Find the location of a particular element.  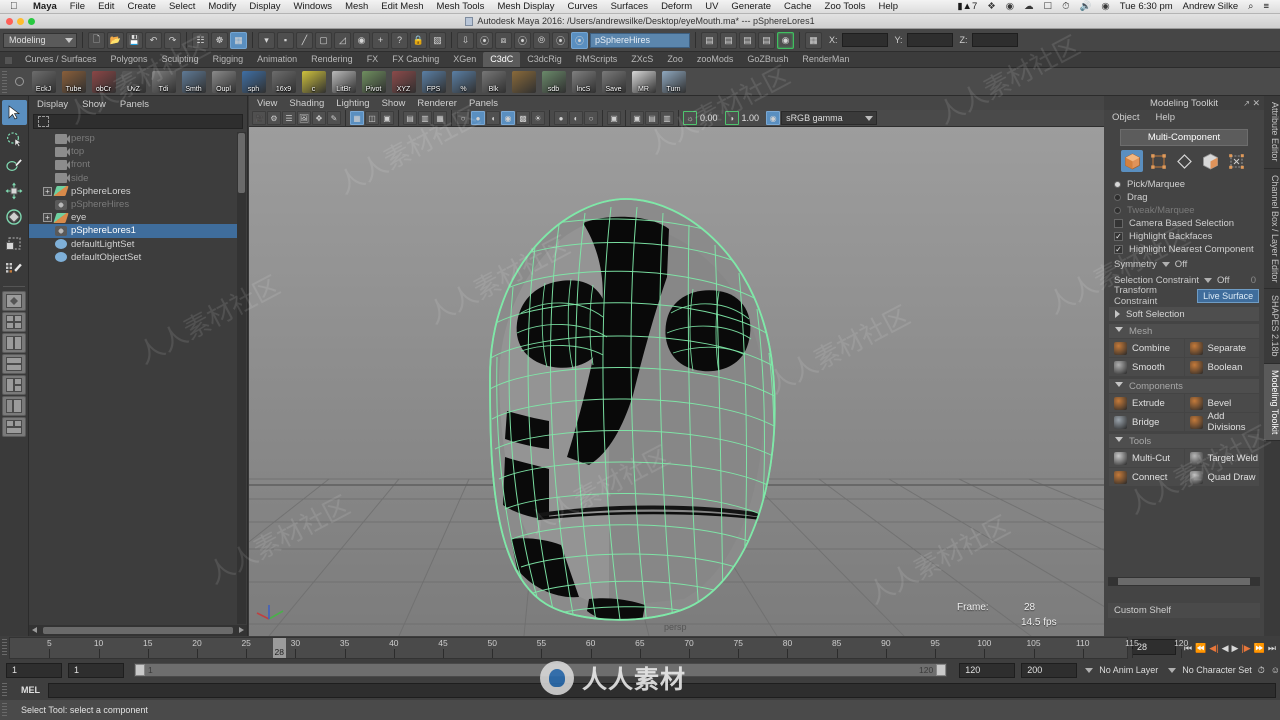

toolkit-option-drag: Drag is located at coordinates (1184, 197).